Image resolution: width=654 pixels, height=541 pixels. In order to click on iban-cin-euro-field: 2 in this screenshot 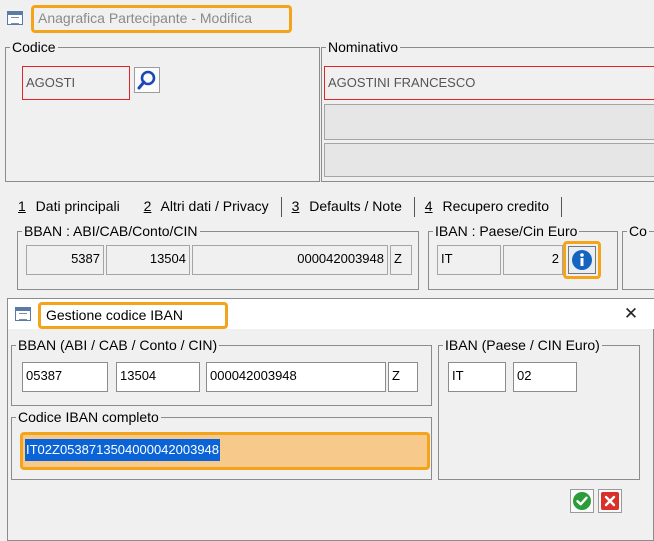, I will do `click(533, 260)`.